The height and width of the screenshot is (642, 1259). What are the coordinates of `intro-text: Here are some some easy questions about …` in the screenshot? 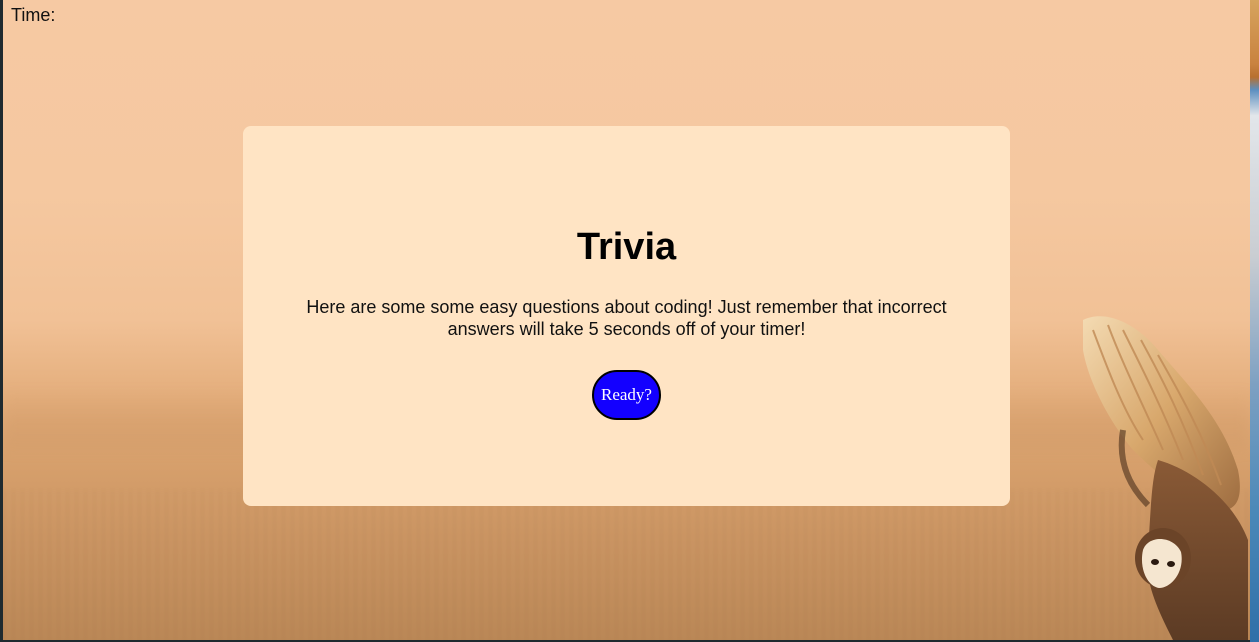 It's located at (626, 318).